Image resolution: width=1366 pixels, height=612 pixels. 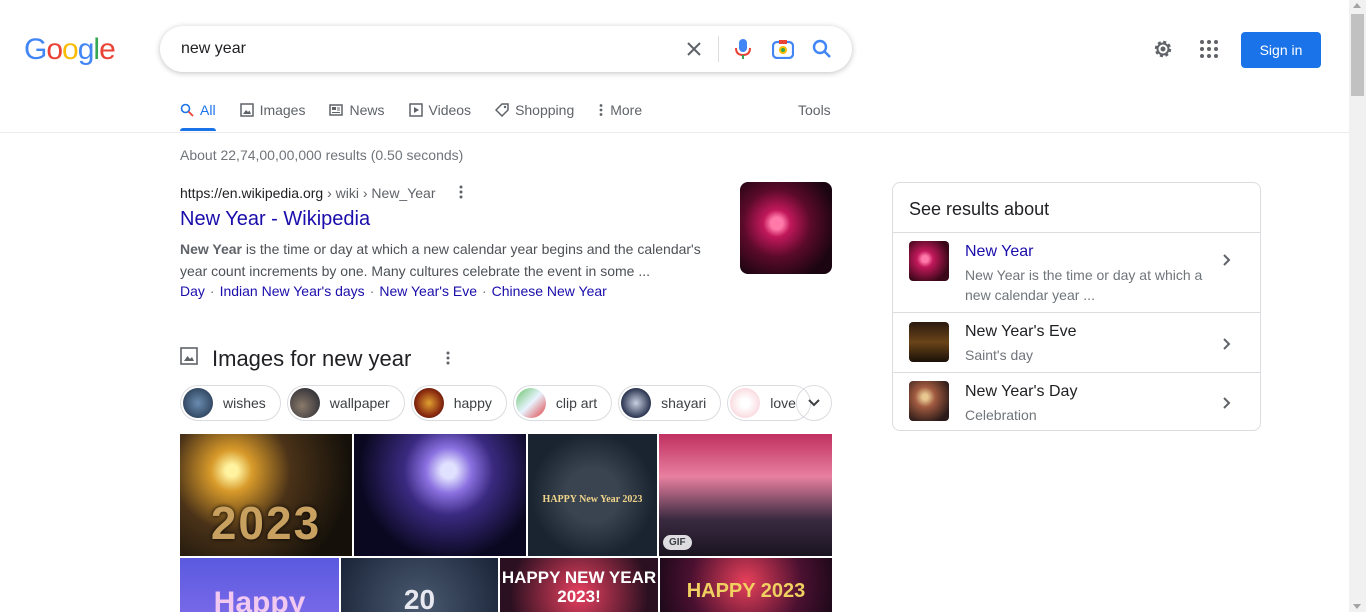 I want to click on apps-grid-icon, so click(x=1209, y=49).